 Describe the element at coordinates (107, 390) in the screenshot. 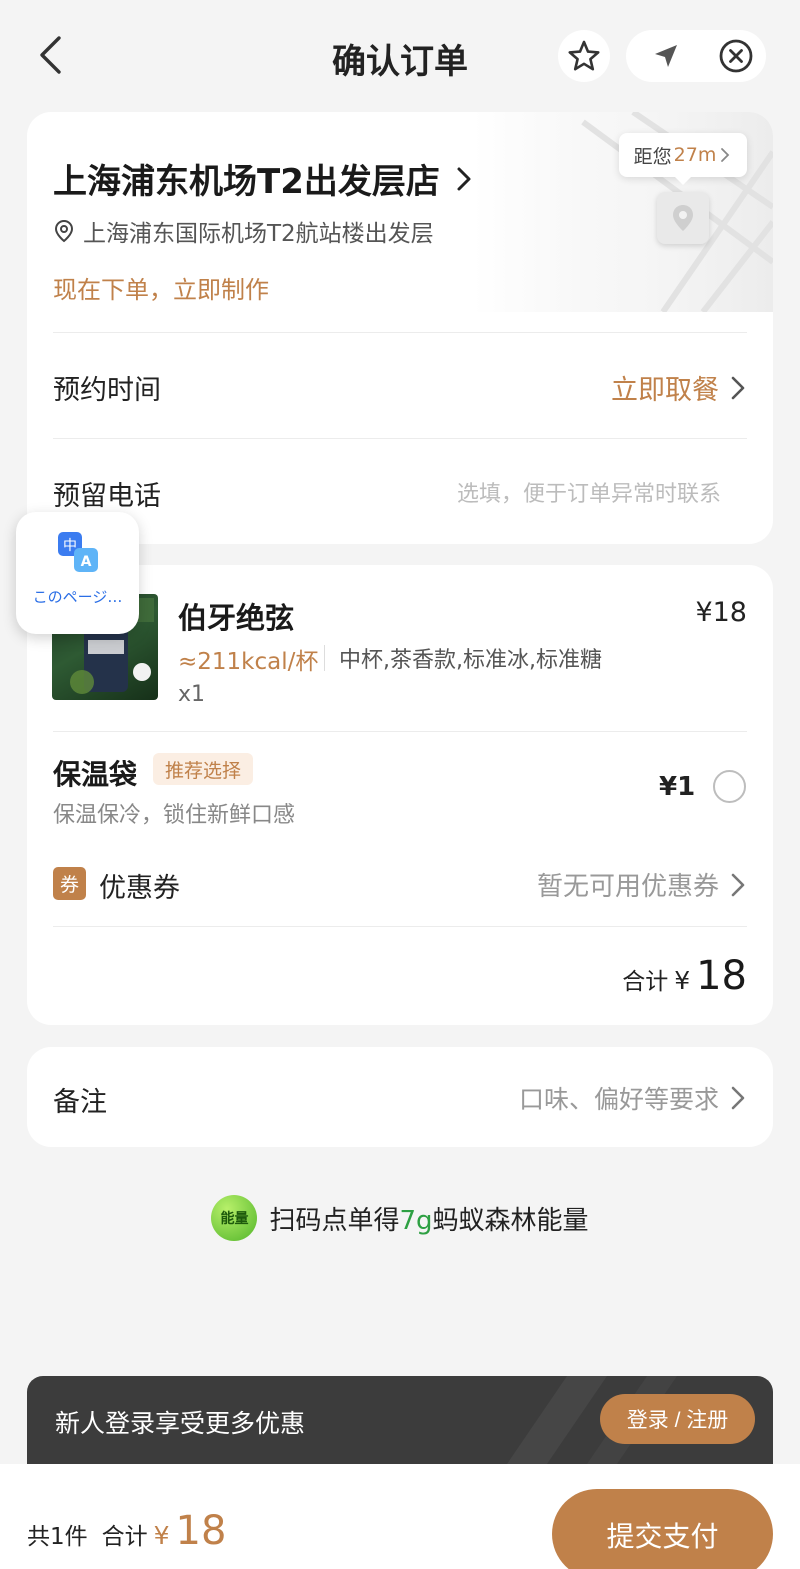

I see `reservation-label: 预约时间` at that location.